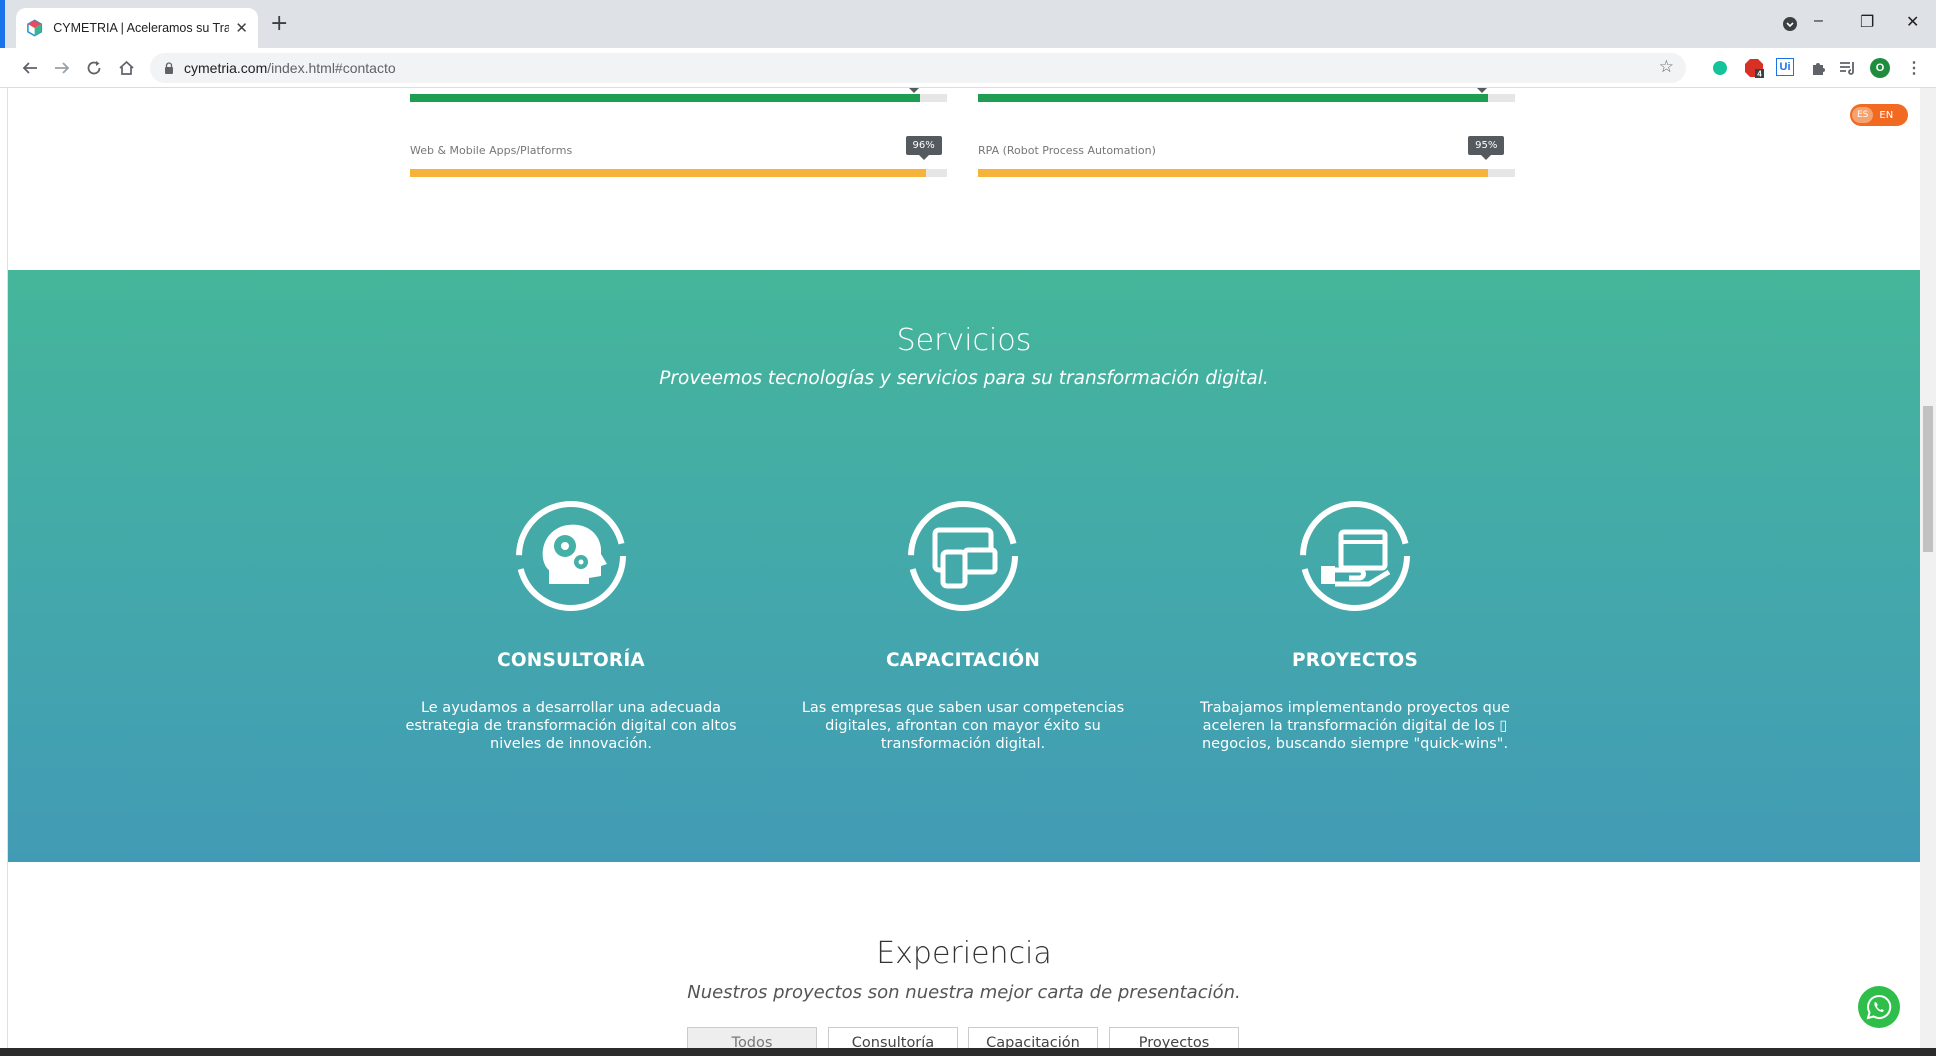  Describe the element at coordinates (169, 68) in the screenshot. I see `lock-icon` at that location.